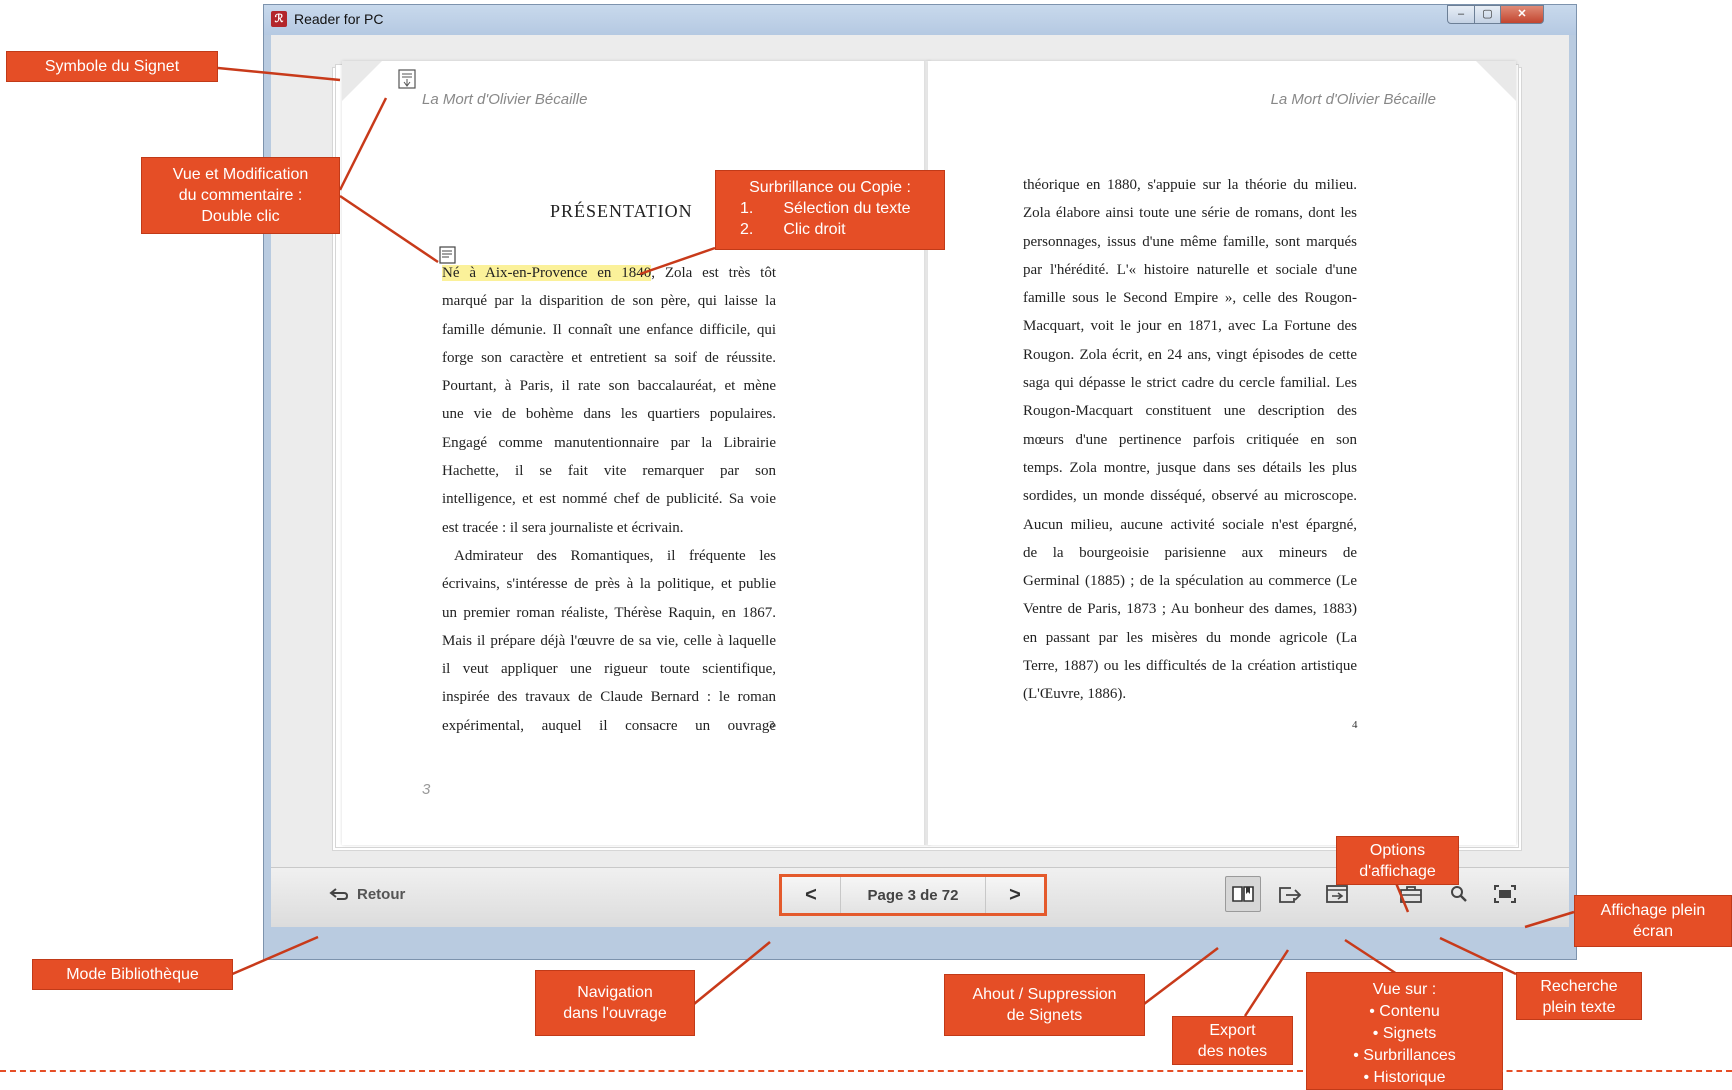  What do you see at coordinates (1397, 871) in the screenshot?
I see `annotation-line: d'affichage` at bounding box center [1397, 871].